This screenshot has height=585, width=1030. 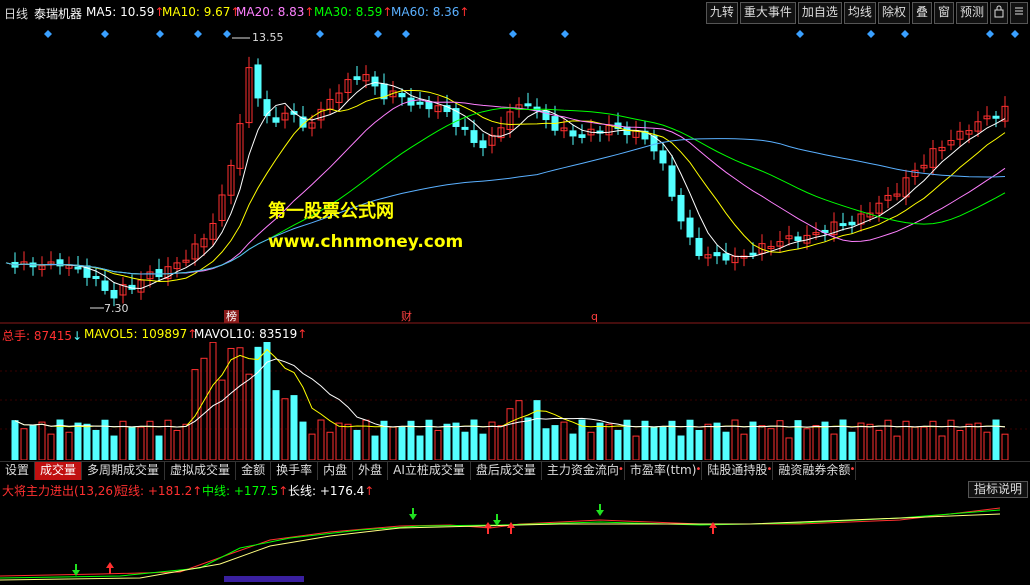 I want to click on ma10-readout: MA10: 9.67↑, so click(x=201, y=12).